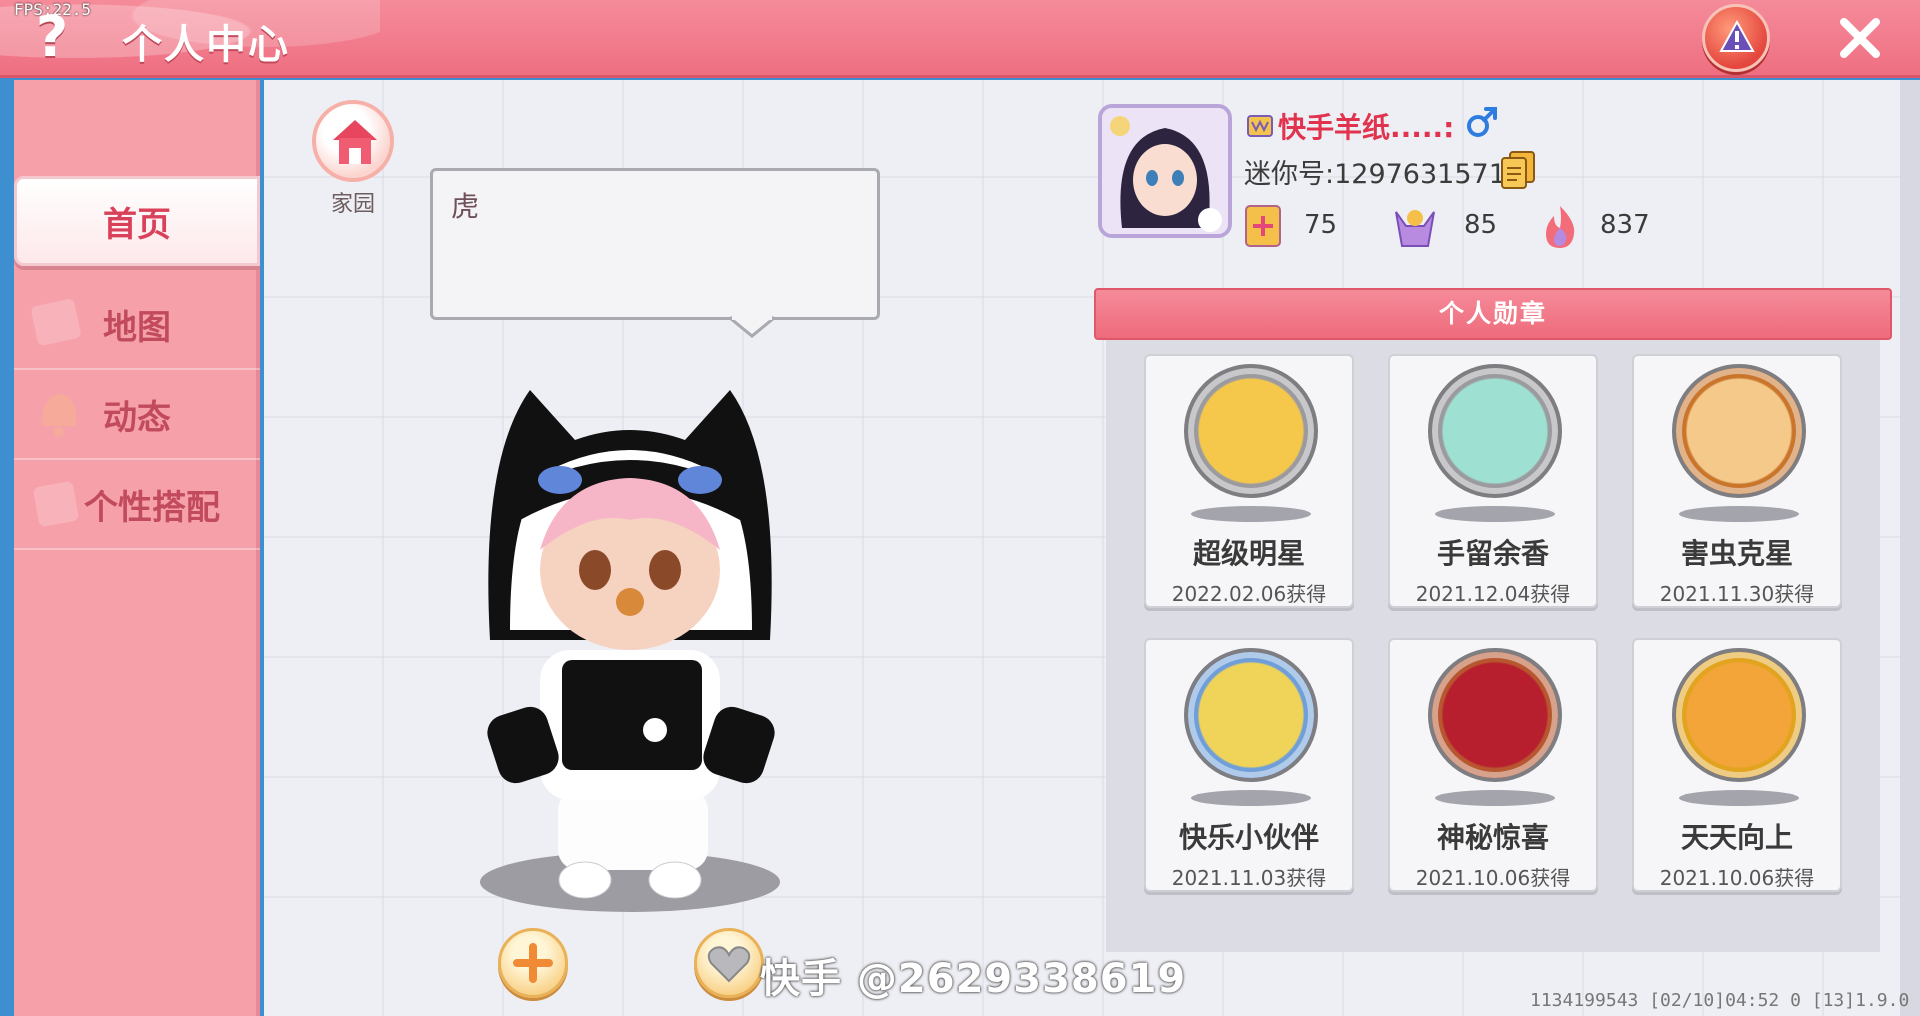 This screenshot has width=1920, height=1016. What do you see at coordinates (206, 45) in the screenshot?
I see `page-title: 个人中心` at bounding box center [206, 45].